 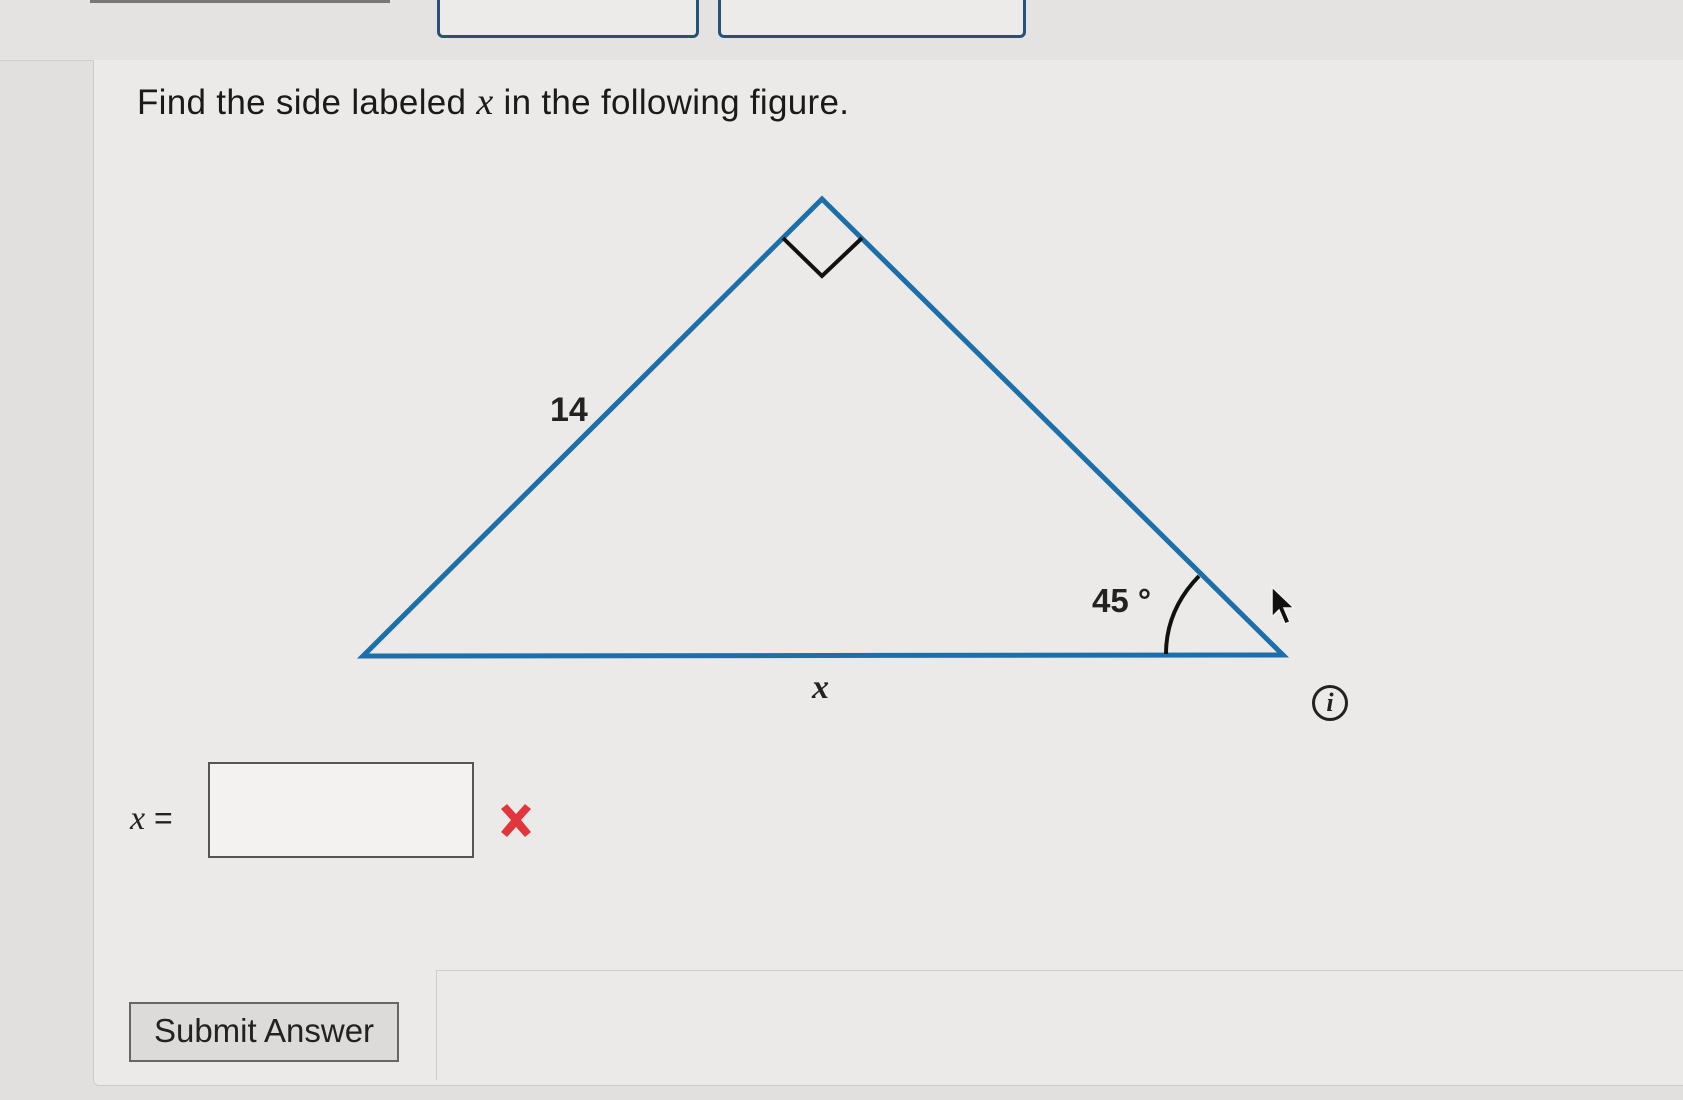 What do you see at coordinates (341, 810) in the screenshot?
I see `answer-input` at bounding box center [341, 810].